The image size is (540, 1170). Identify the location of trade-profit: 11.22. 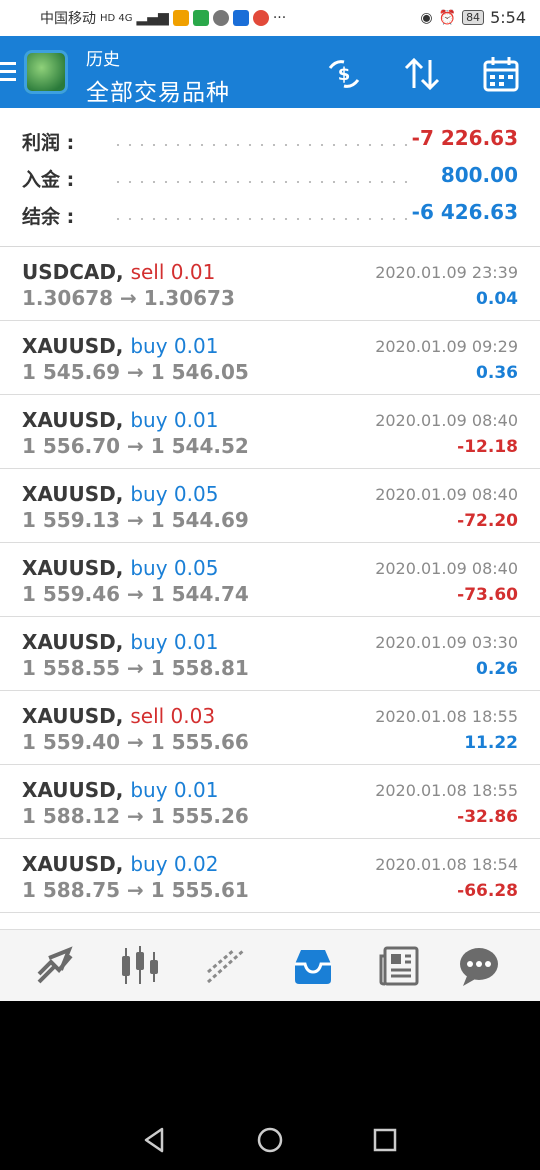
(491, 743).